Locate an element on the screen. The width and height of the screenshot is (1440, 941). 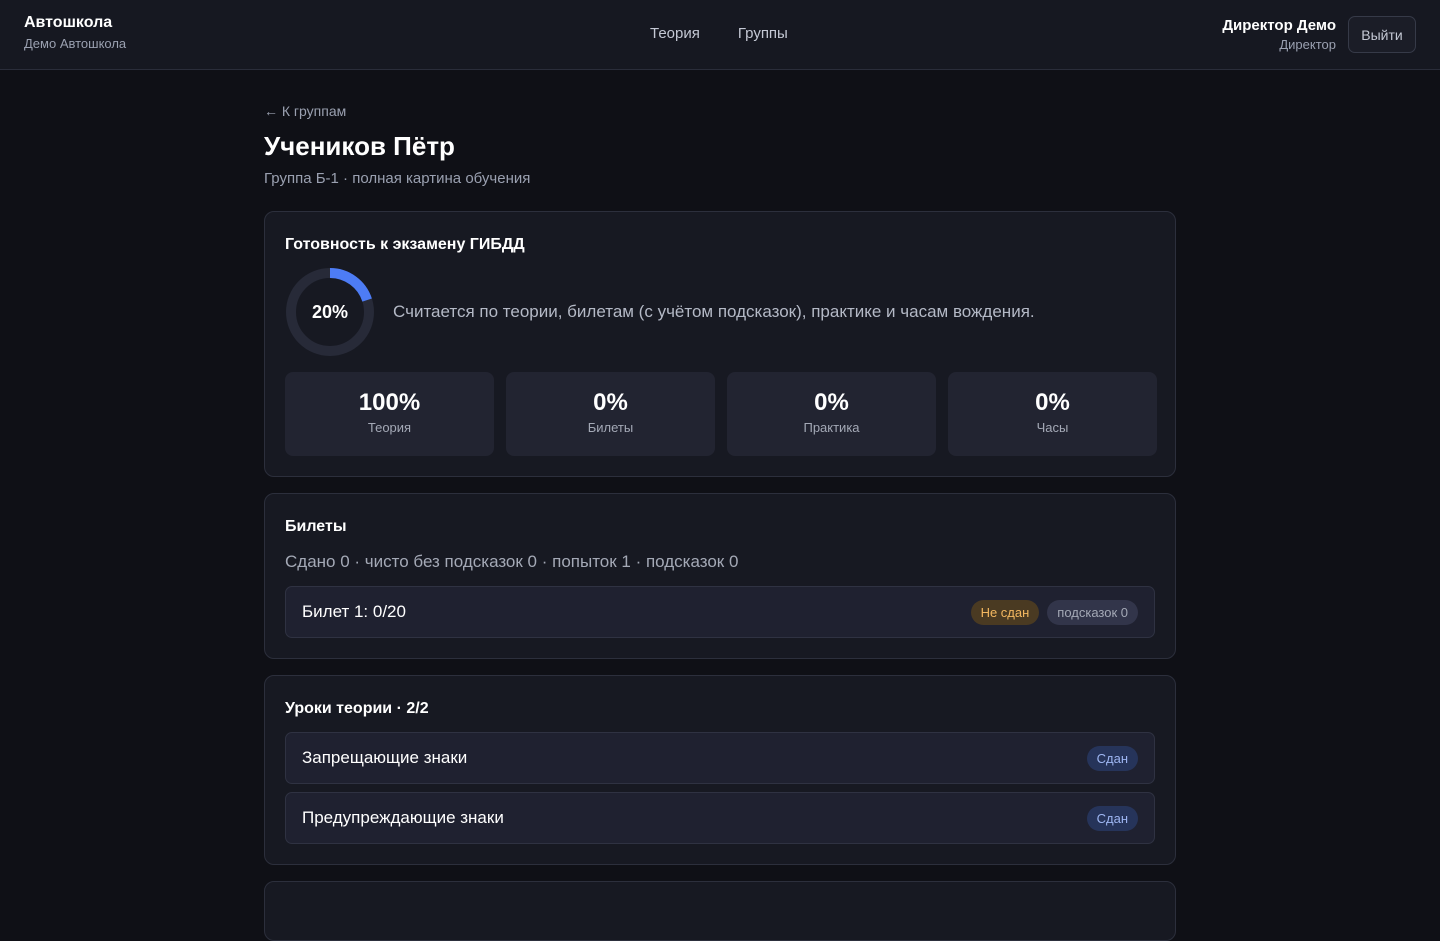
user-info: Директор Демо Директор is located at coordinates (1279, 34).